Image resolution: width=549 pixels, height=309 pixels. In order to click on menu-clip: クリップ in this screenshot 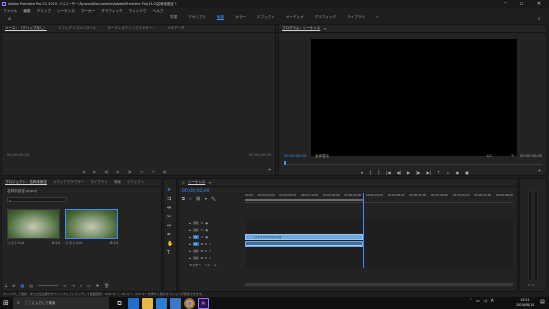, I will do `click(44, 11)`.